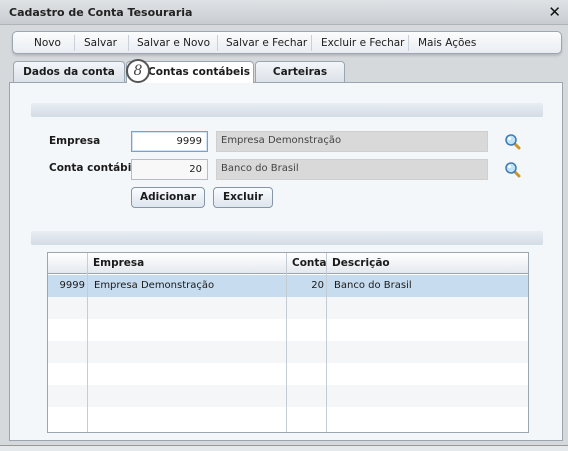 This screenshot has height=451, width=568. What do you see at coordinates (138, 71) in the screenshot?
I see `step-badge: 8` at bounding box center [138, 71].